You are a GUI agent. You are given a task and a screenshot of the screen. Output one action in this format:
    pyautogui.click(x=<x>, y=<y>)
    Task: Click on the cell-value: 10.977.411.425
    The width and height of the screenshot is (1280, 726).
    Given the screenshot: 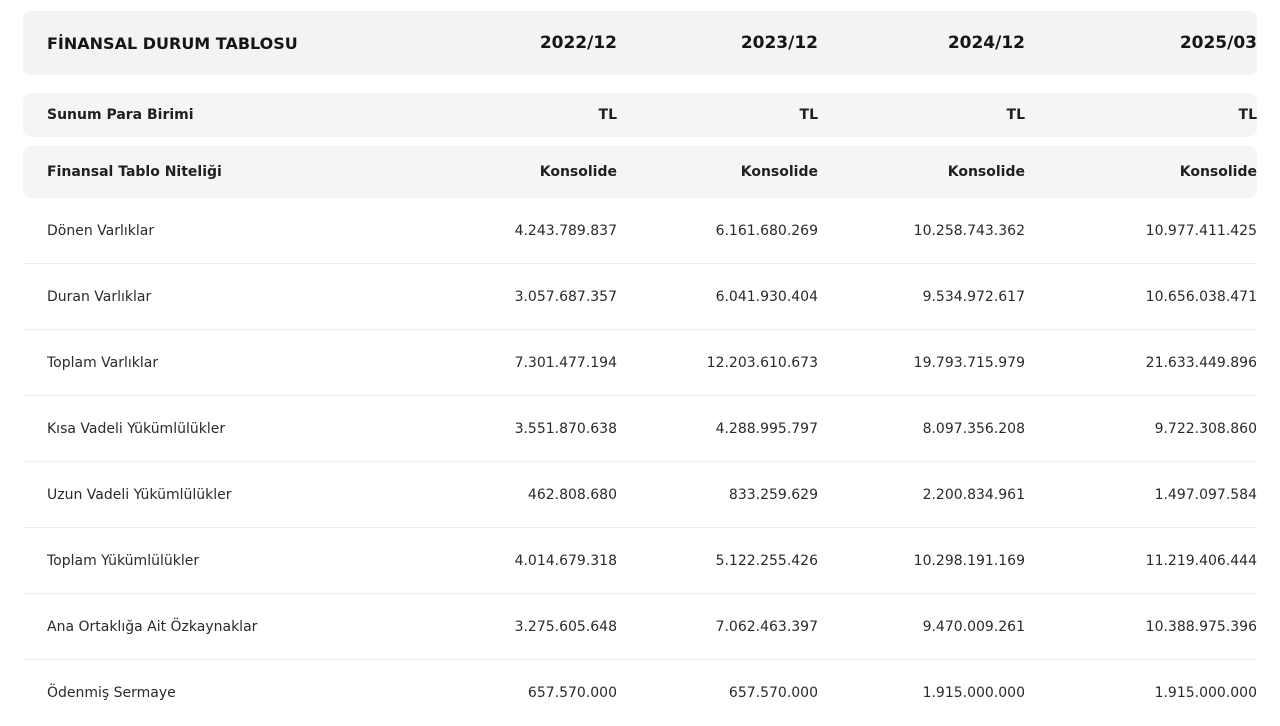 What is the action you would take?
    pyautogui.click(x=1201, y=230)
    